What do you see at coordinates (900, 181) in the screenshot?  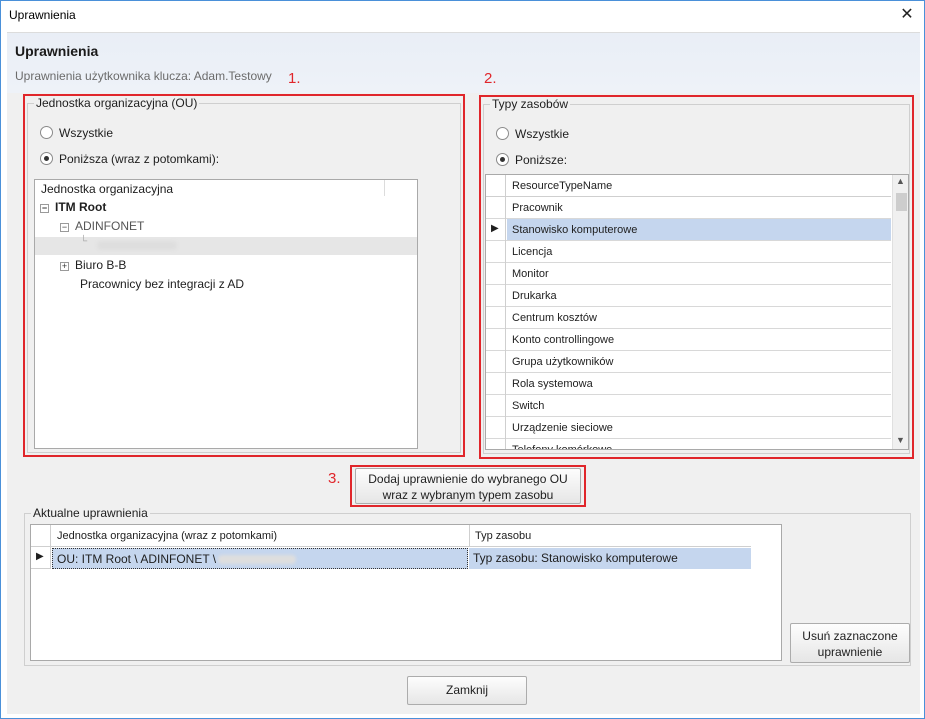 I see `scroll-up-icon: ▲` at bounding box center [900, 181].